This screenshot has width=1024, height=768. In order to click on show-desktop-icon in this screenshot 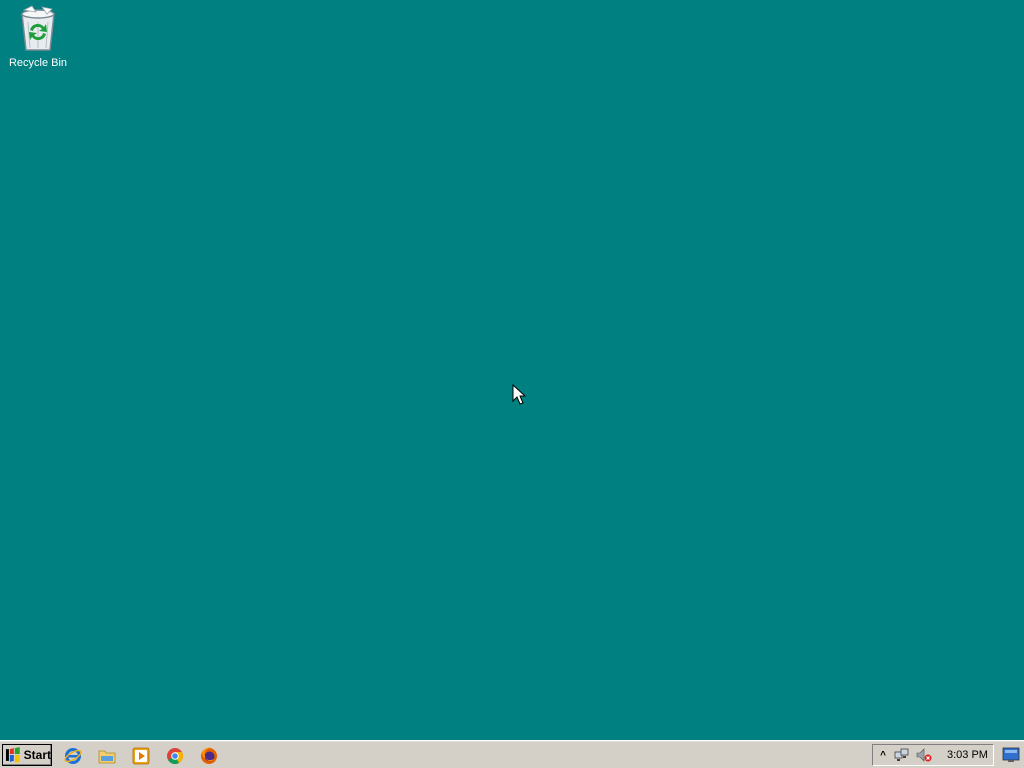, I will do `click(1011, 755)`.